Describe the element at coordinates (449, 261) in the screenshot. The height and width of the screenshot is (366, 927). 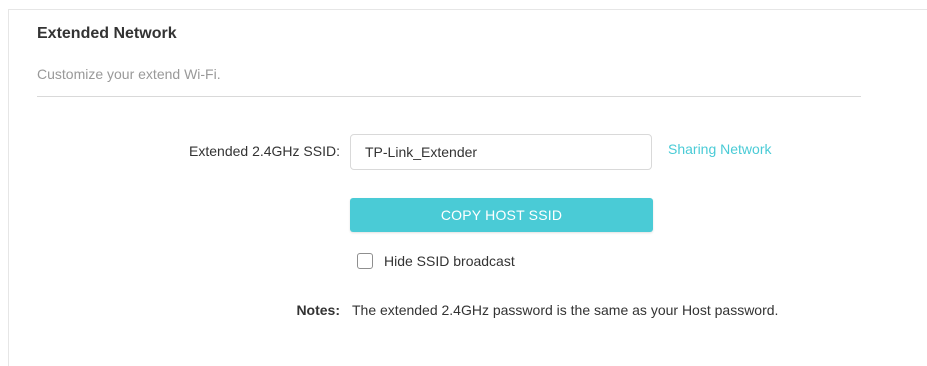
I see `hide-ssid-label: Hide SSID broadcast` at that location.